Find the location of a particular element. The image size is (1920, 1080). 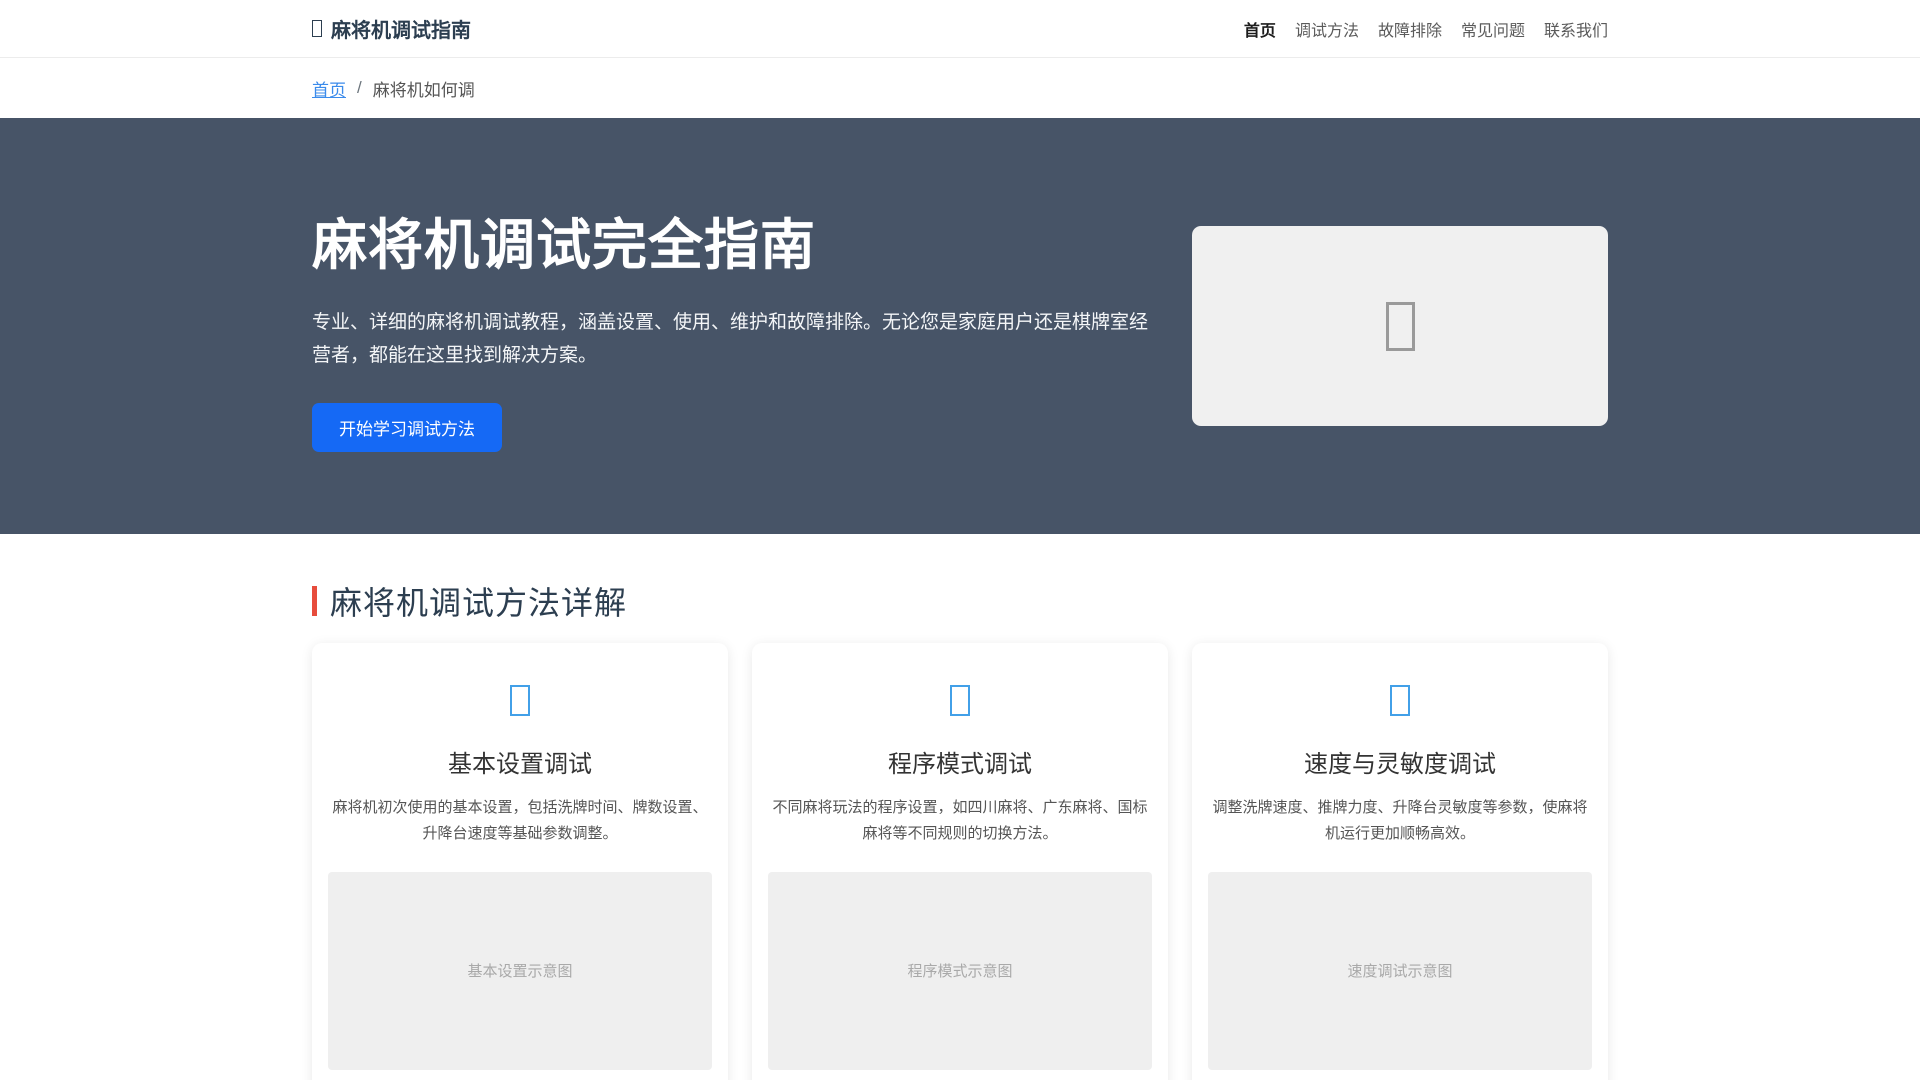

nav-link-home: 首页 is located at coordinates (1260, 31).